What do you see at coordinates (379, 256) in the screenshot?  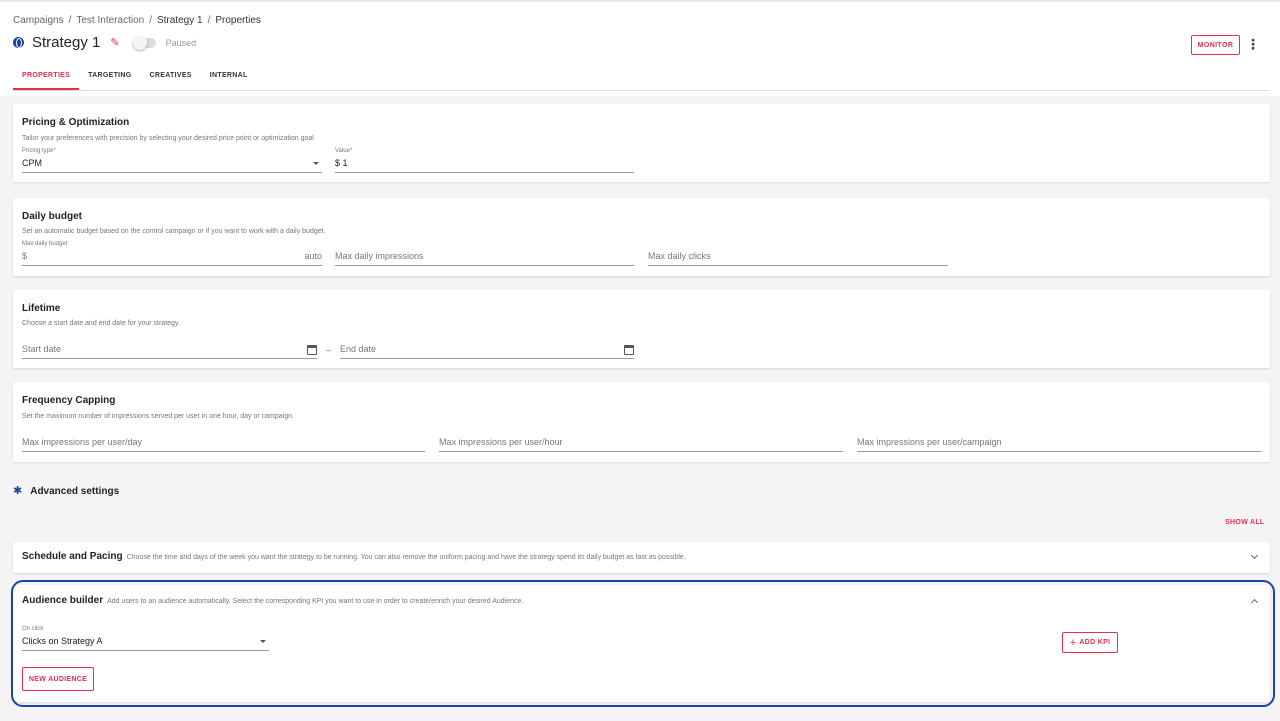 I see `max-daily-impressions-placeholder: Max daily impressions` at bounding box center [379, 256].